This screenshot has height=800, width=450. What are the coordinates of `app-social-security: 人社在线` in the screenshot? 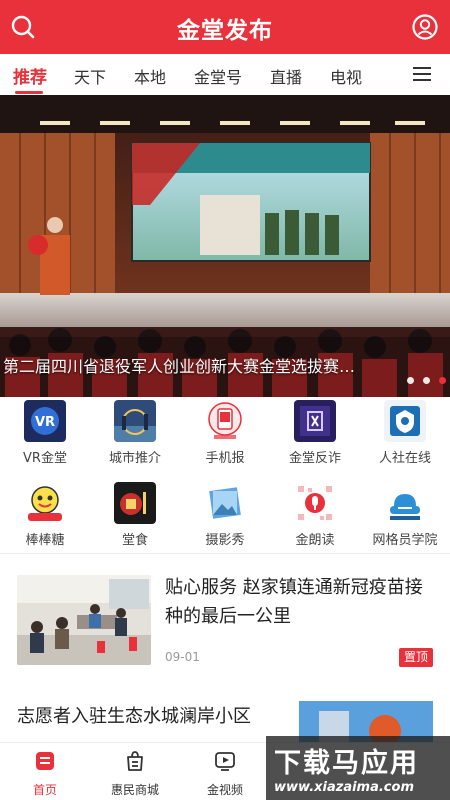 It's located at (405, 433).